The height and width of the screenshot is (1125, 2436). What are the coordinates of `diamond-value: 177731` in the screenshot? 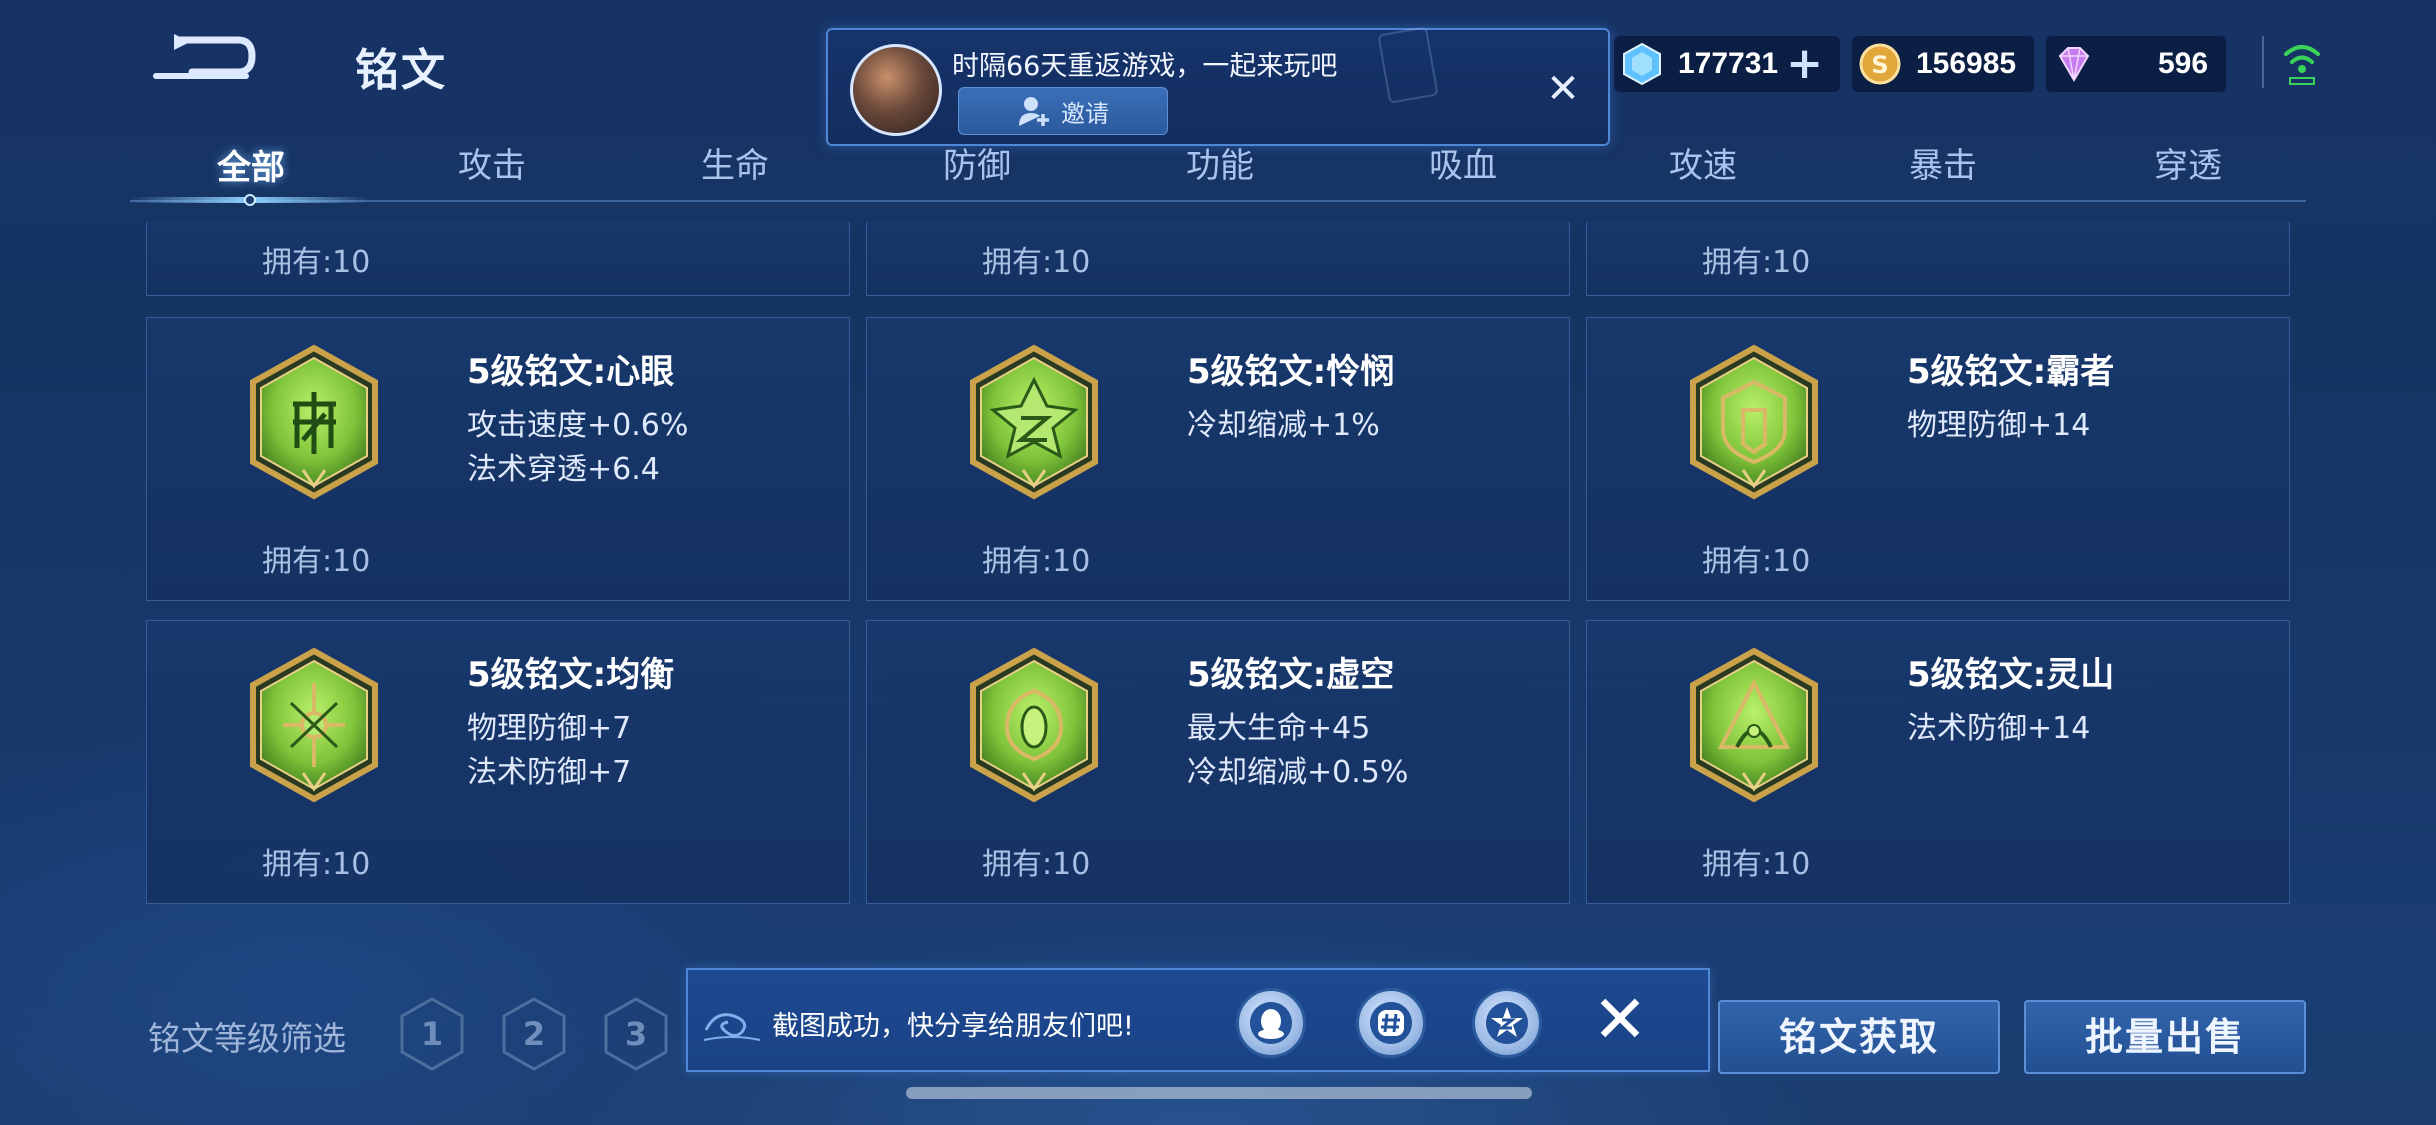 It's located at (1728, 63).